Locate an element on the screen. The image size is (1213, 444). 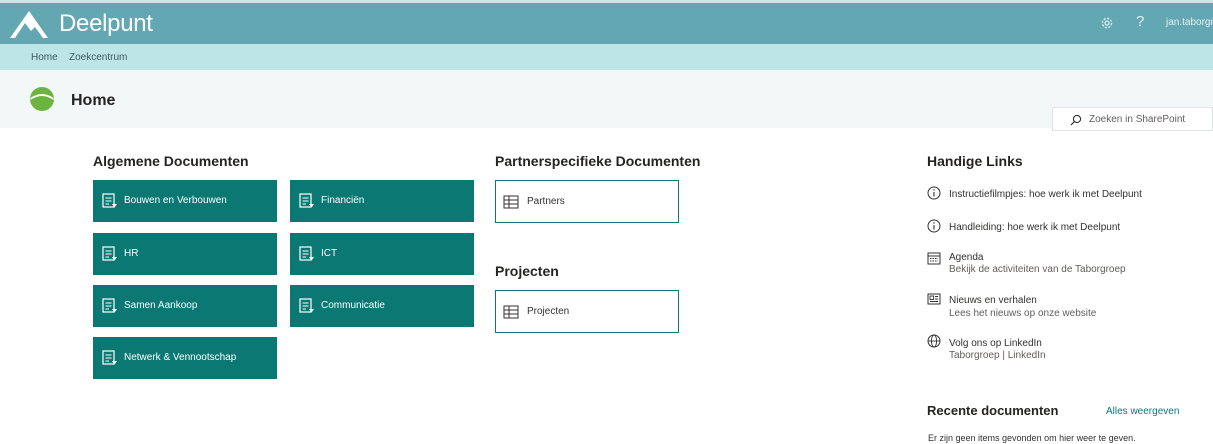
algemene-documenten-title: Algemene Documenten is located at coordinates (171, 161).